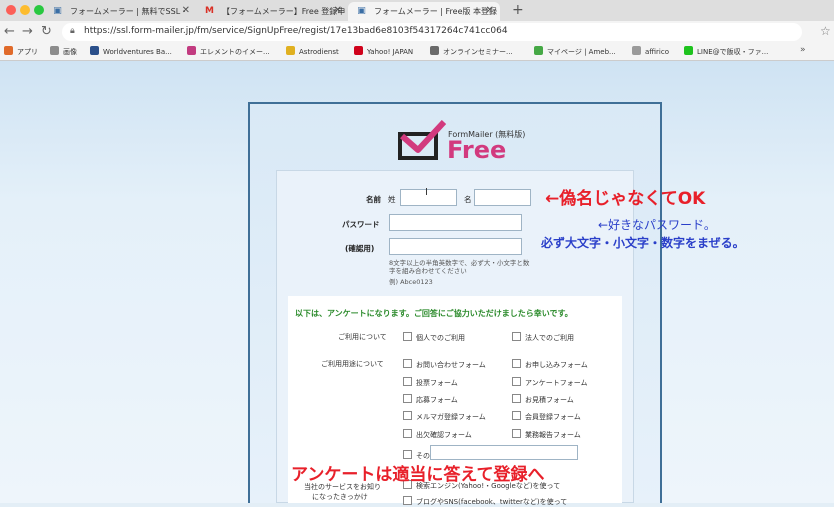  Describe the element at coordinates (550, 382) in the screenshot. I see `purpose-option: アンケートフォーム` at that location.